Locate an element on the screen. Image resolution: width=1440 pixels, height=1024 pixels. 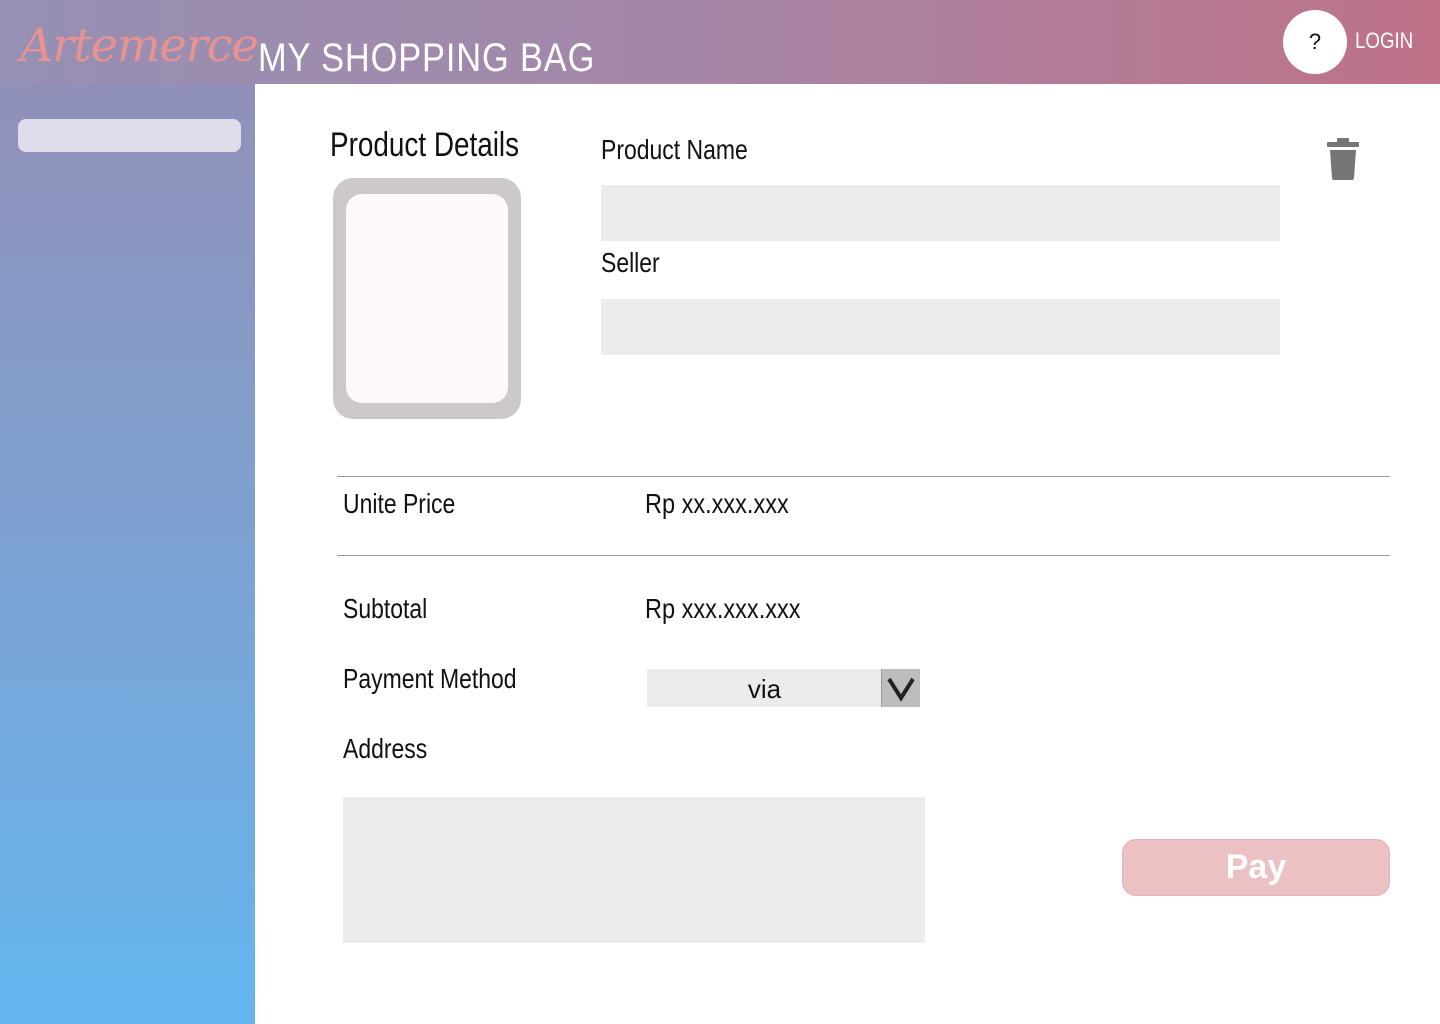
chevron-down-icon is located at coordinates (900, 688).